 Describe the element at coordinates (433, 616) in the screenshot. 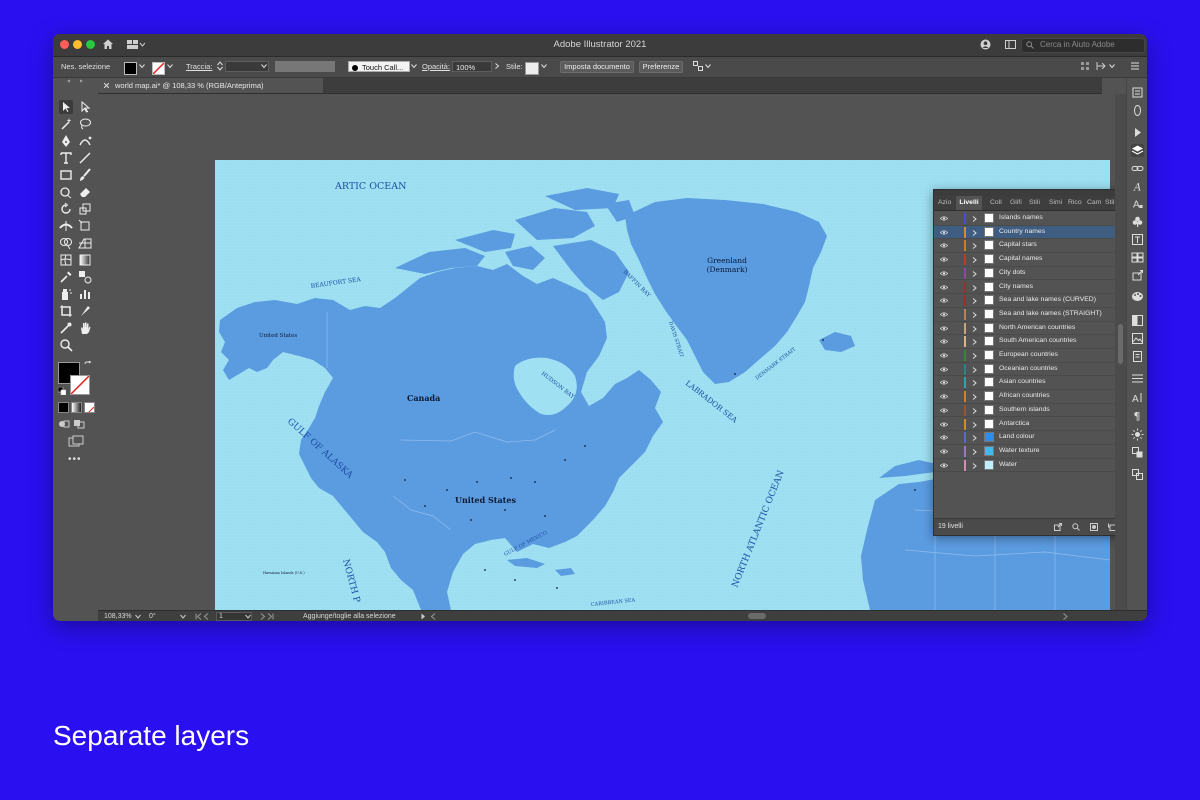

I see `scroll-left-icon` at that location.